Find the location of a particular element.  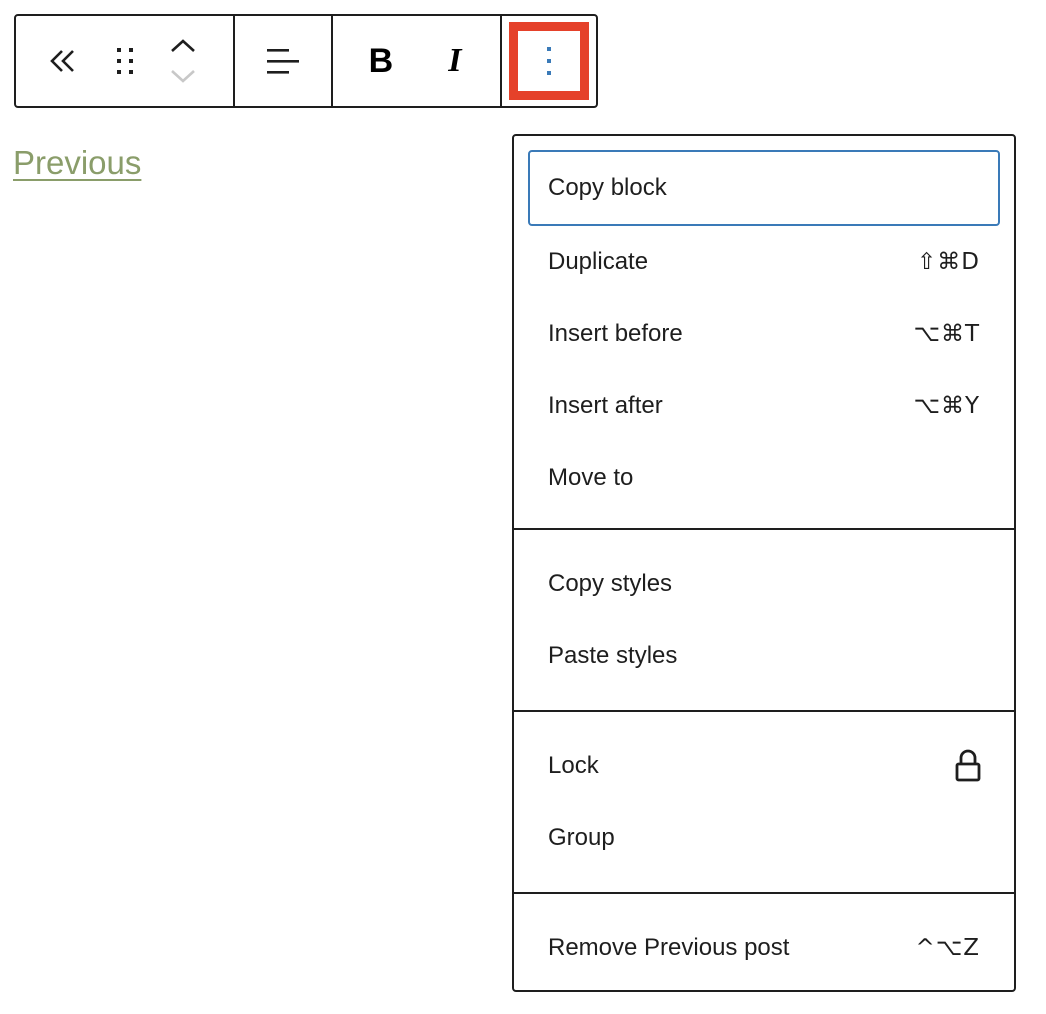

toolbar-group-navigation is located at coordinates (124, 61).